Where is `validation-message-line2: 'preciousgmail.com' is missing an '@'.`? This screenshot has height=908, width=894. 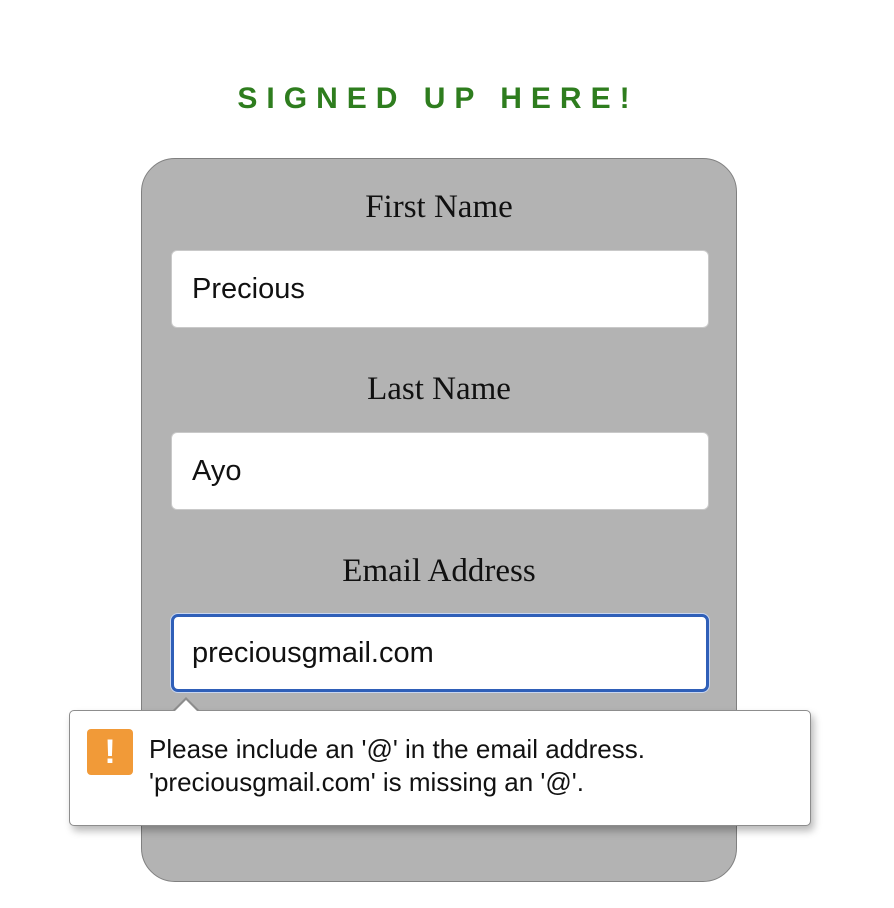
validation-message-line2: 'preciousgmail.com' is missing an '@'. is located at coordinates (366, 782).